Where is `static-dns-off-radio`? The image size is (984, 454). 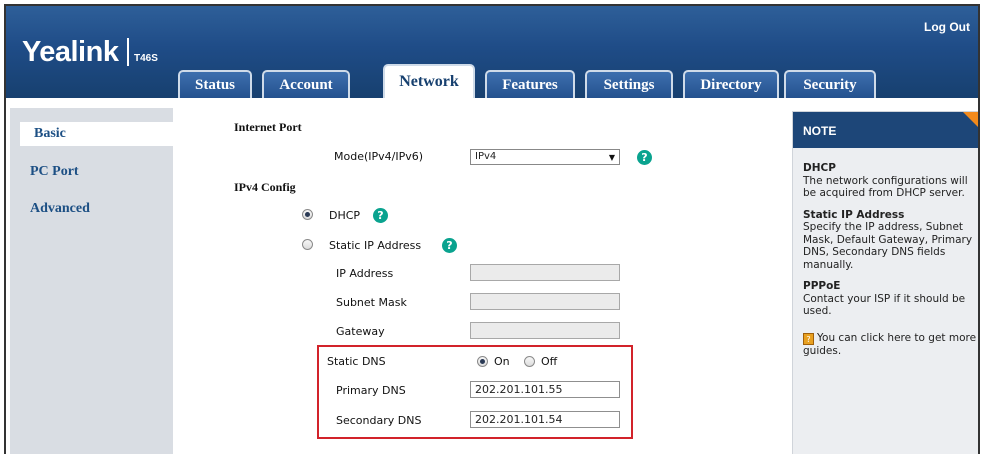
static-dns-off-radio is located at coordinates (529, 361).